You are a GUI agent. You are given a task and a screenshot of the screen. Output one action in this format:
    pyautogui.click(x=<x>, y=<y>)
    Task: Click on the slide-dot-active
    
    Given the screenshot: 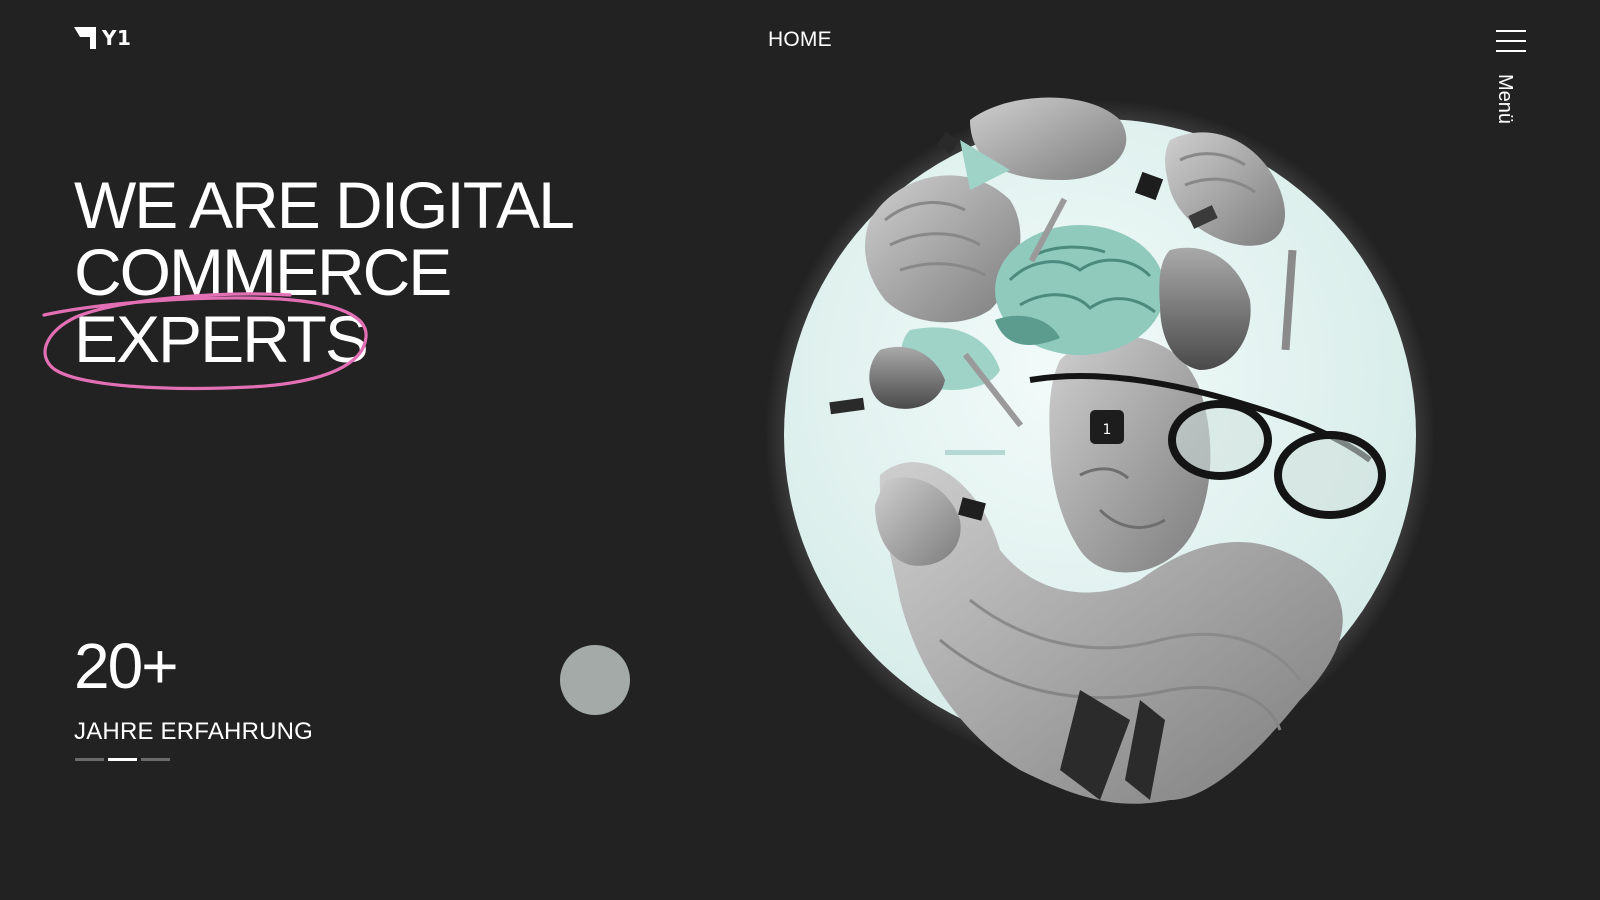 What is the action you would take?
    pyautogui.click(x=122, y=759)
    